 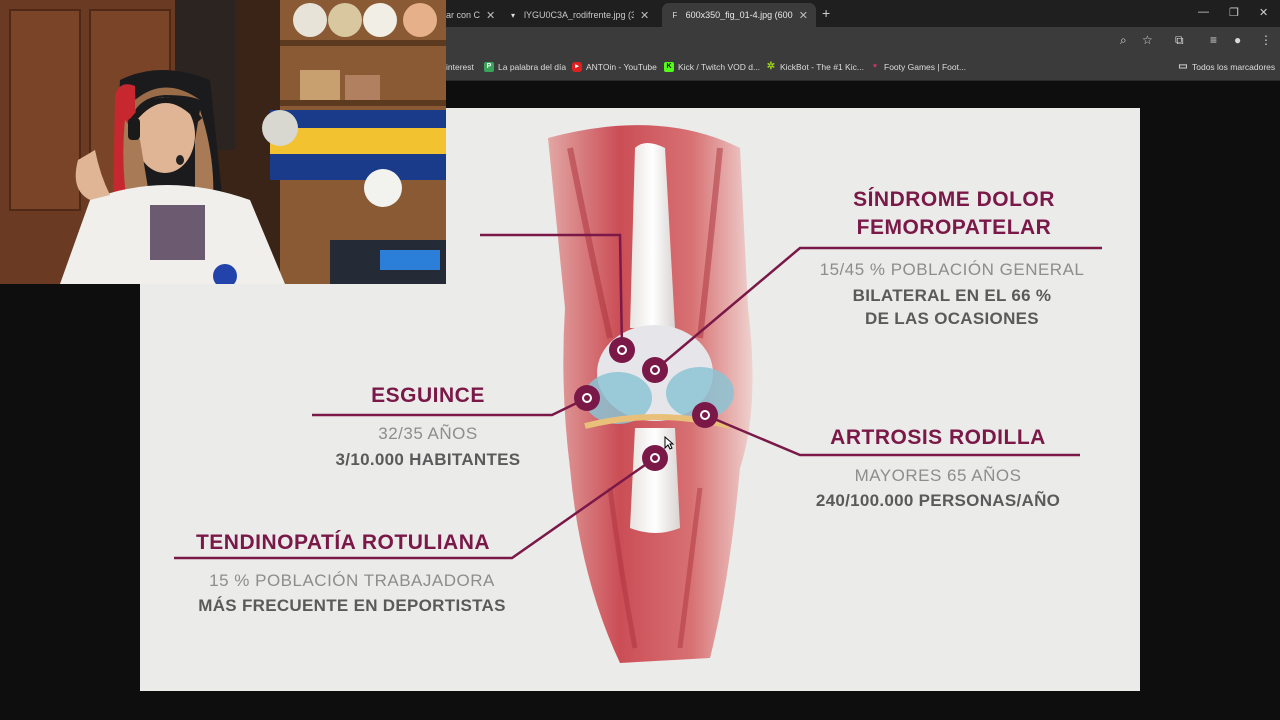 I want to click on menu-icon: ⋮, so click(x=1266, y=40).